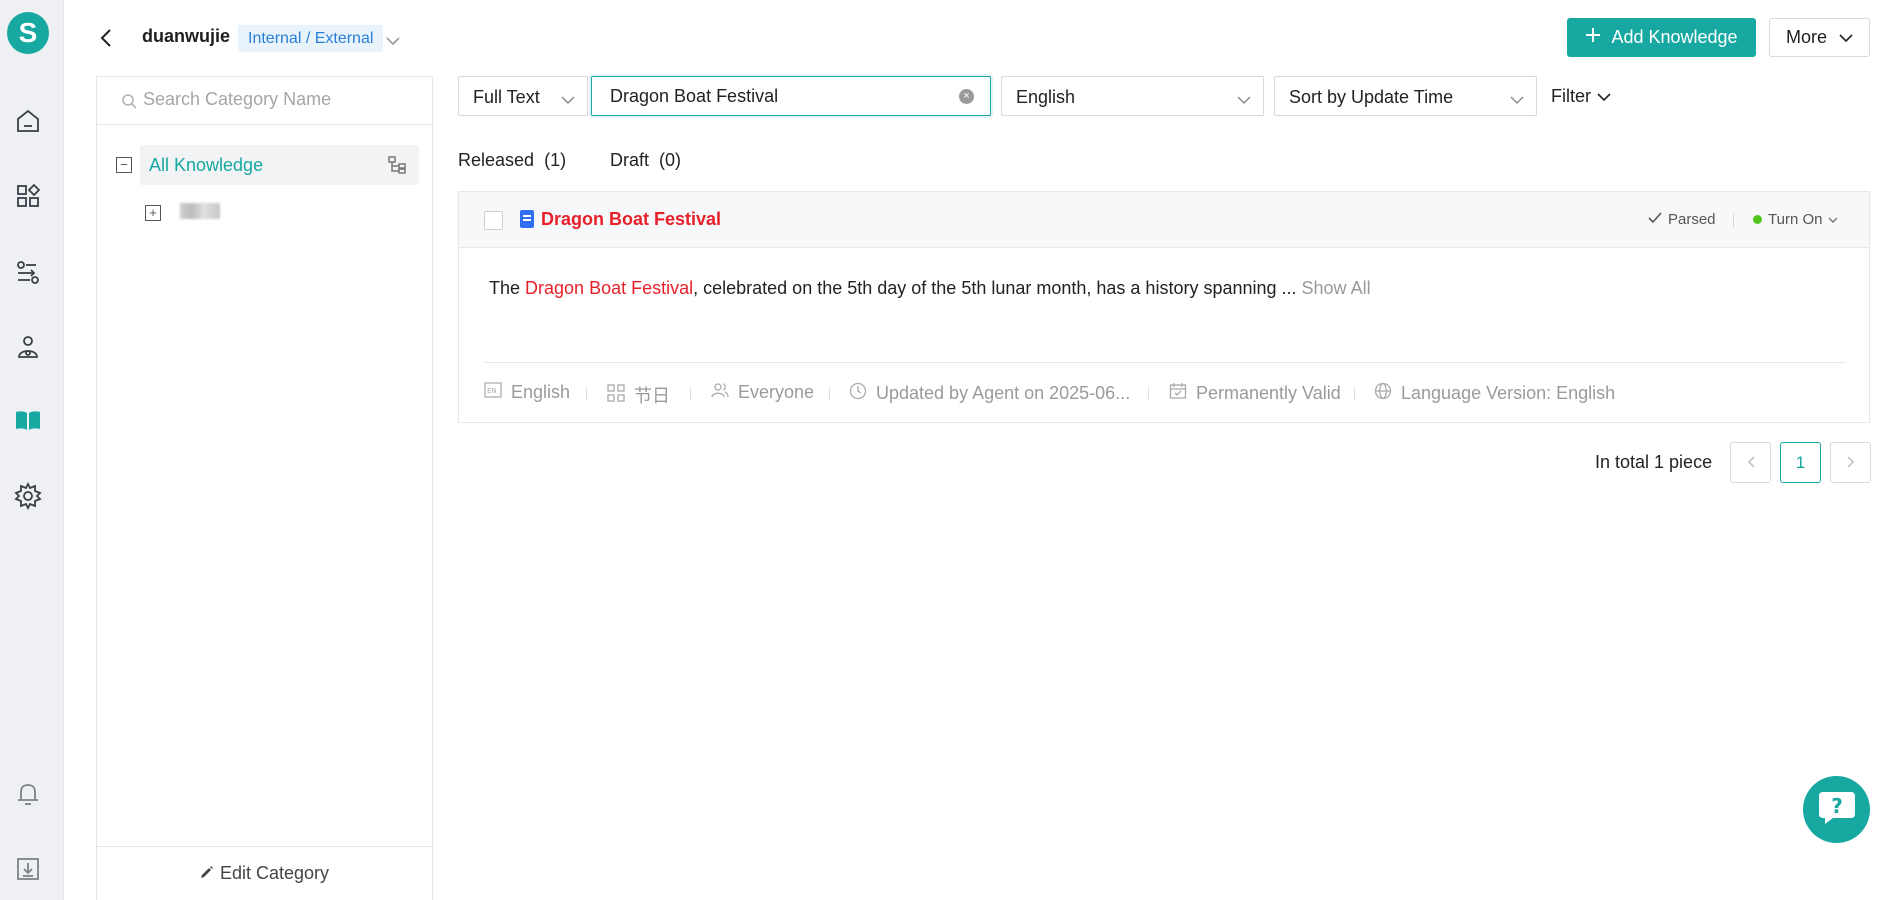 The width and height of the screenshot is (1887, 900). What do you see at coordinates (28, 121) in the screenshot?
I see `home-icon` at bounding box center [28, 121].